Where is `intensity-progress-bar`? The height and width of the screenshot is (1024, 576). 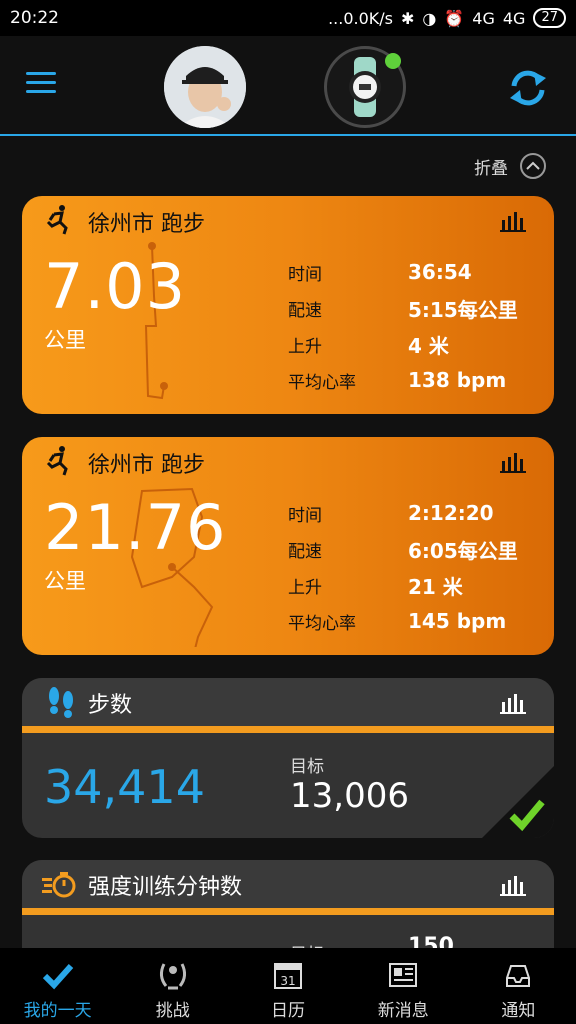
intensity-progress-bar is located at coordinates (288, 911).